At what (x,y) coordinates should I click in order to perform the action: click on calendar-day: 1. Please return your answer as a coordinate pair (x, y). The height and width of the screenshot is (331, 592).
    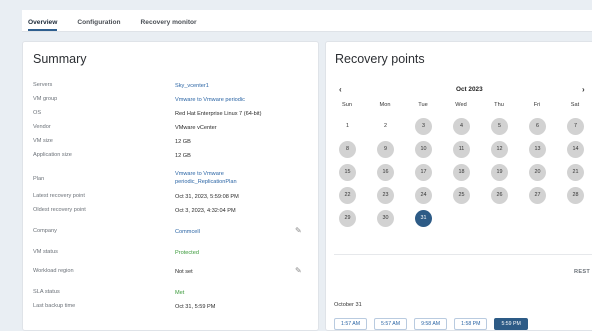
    Looking at the image, I should click on (347, 126).